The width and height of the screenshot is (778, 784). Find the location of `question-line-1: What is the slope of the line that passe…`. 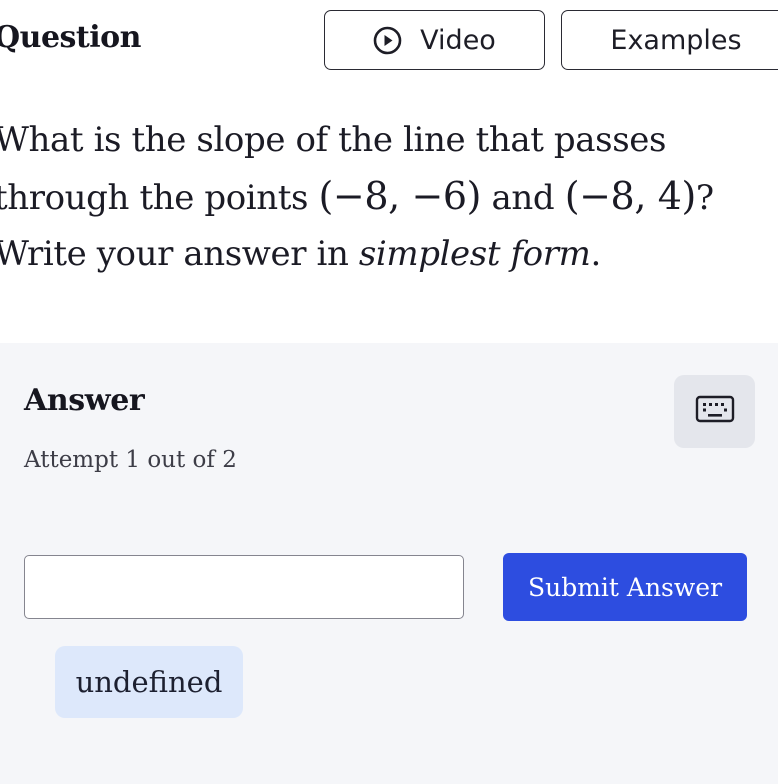

question-line-1: What is the slope of the line that passe… is located at coordinates (333, 140).